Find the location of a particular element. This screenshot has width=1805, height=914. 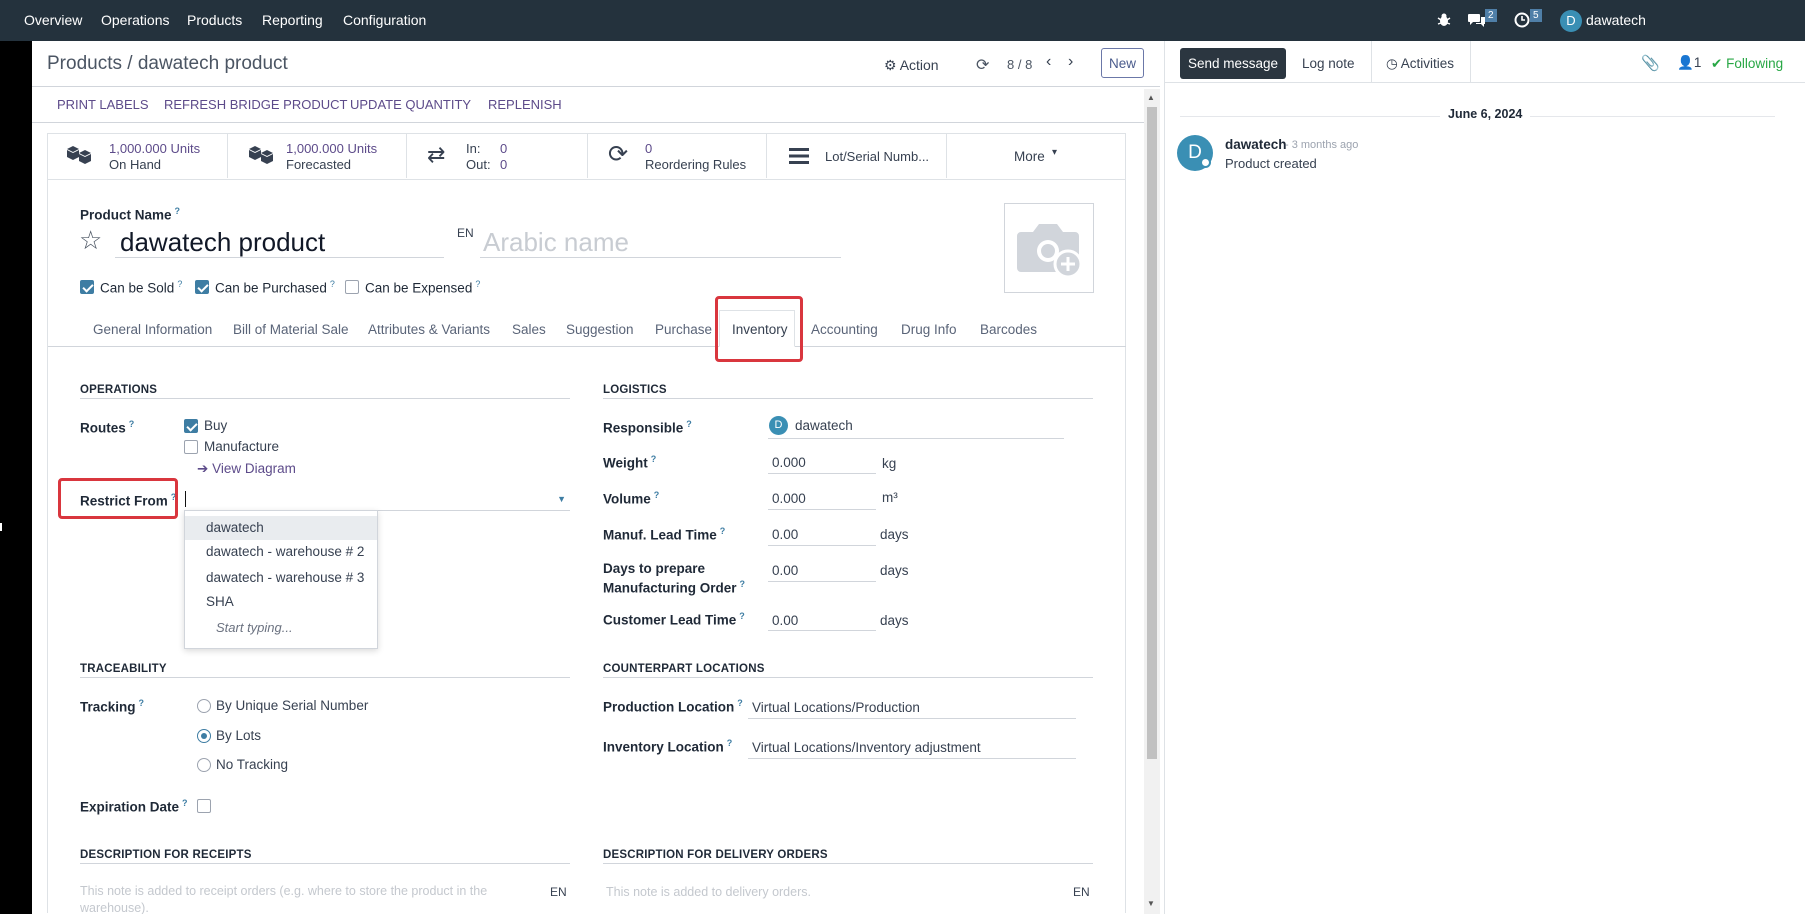

view-diagram-link: ➔ View Diagram is located at coordinates (246, 469).